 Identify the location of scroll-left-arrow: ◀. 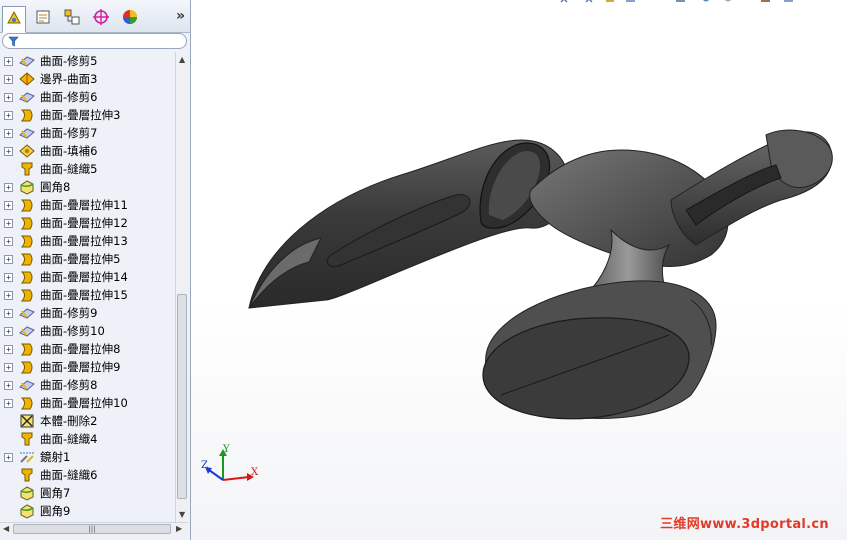
(6, 528).